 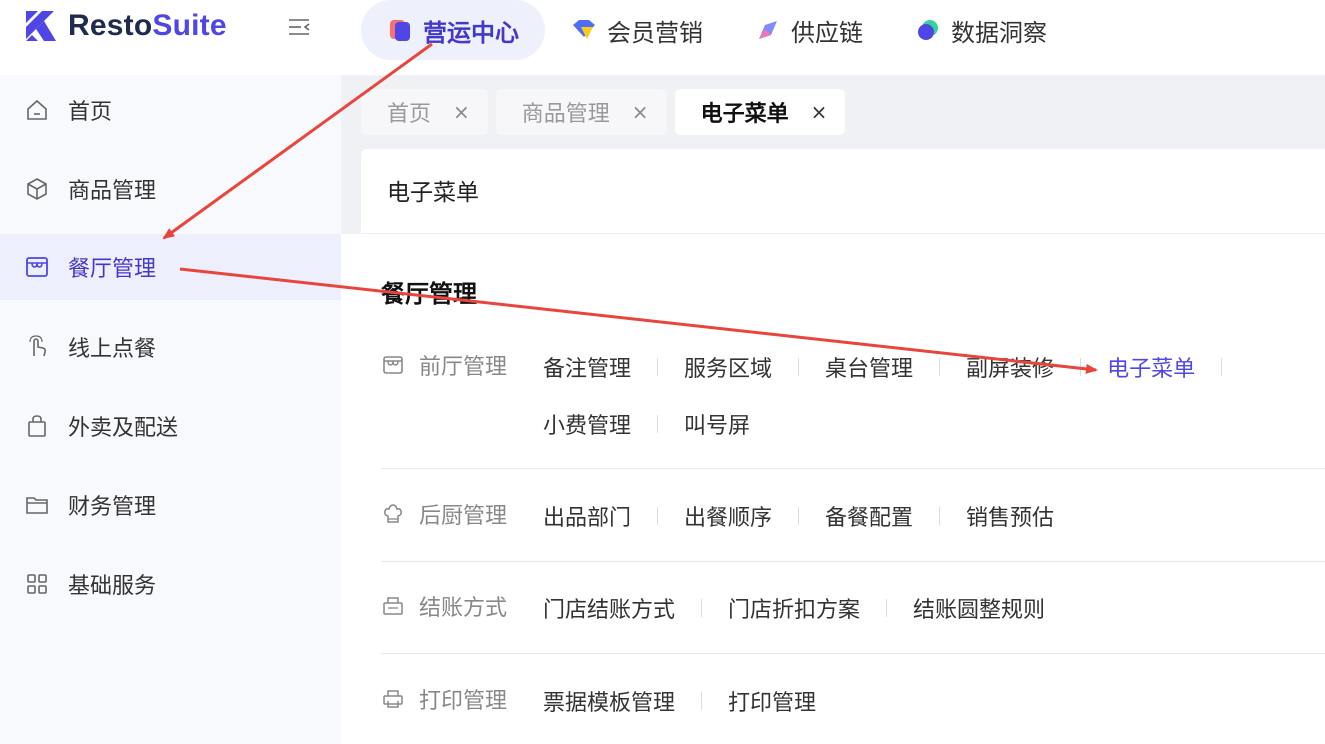 I want to click on sidebar-item-restaurant: 餐厅管理, so click(x=170, y=267).